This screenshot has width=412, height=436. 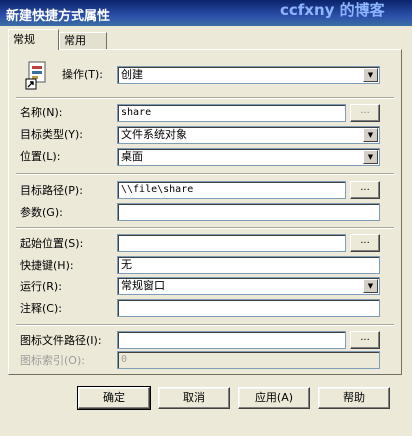 I want to click on name-value: share, so click(x=136, y=112).